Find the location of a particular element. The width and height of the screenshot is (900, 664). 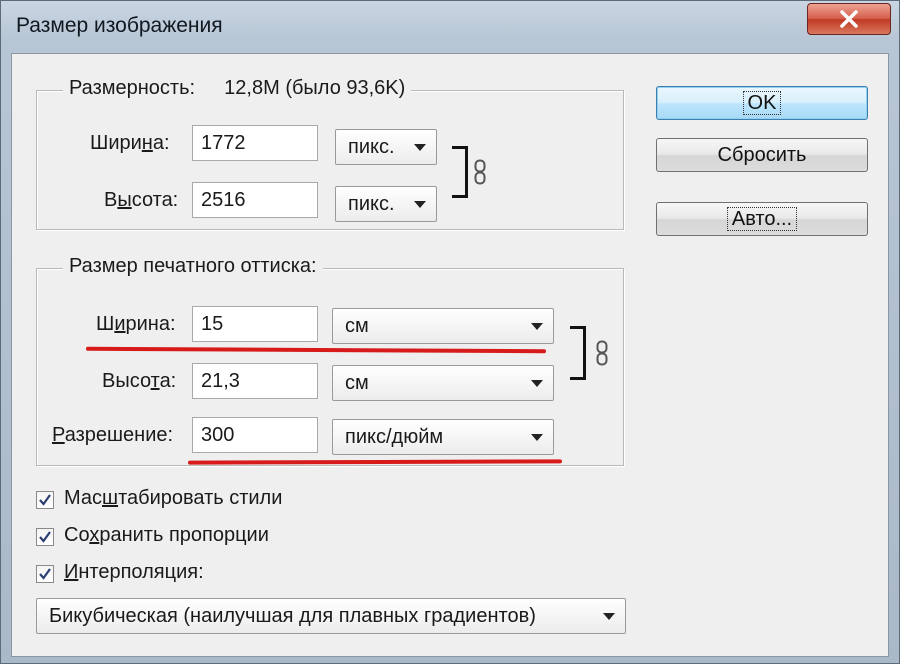

reset-button-label: Сбросить is located at coordinates (762, 155).